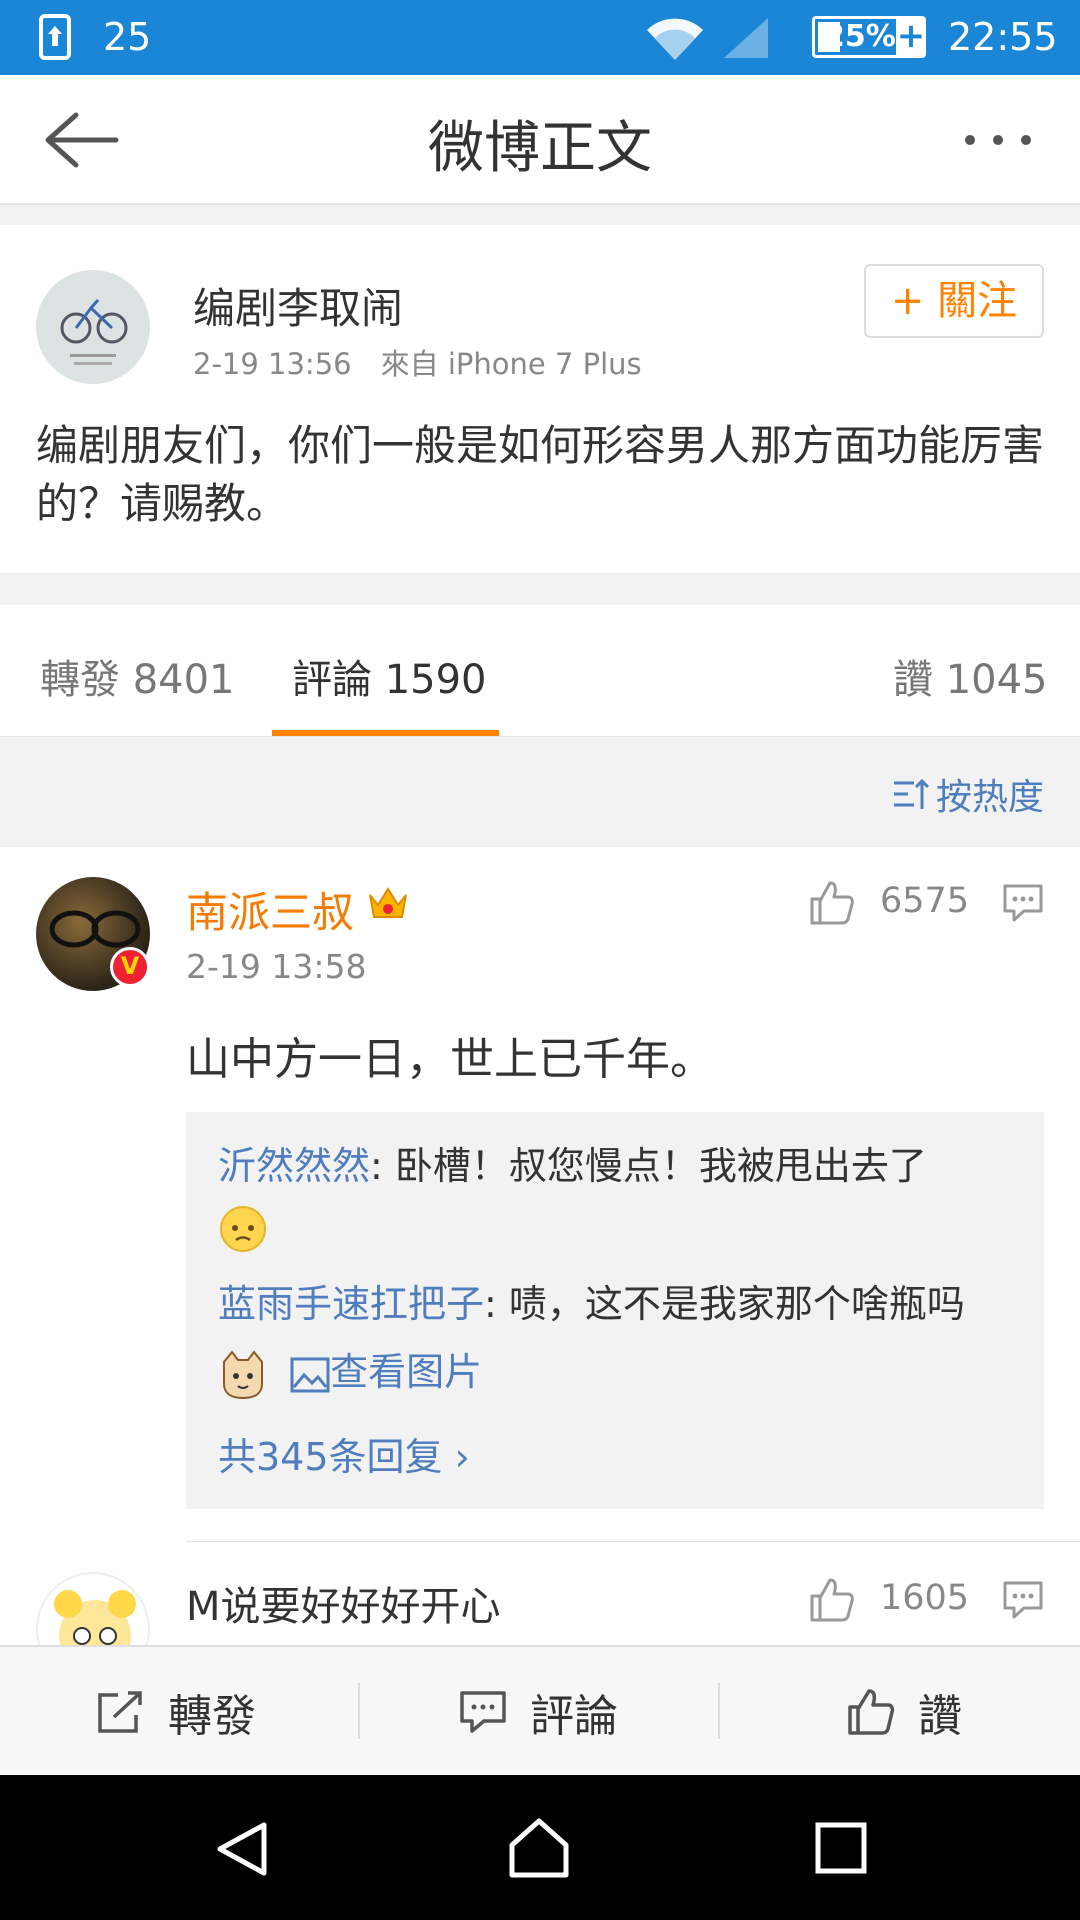  What do you see at coordinates (95, 1618) in the screenshot?
I see `cartoon-girl-icon` at bounding box center [95, 1618].